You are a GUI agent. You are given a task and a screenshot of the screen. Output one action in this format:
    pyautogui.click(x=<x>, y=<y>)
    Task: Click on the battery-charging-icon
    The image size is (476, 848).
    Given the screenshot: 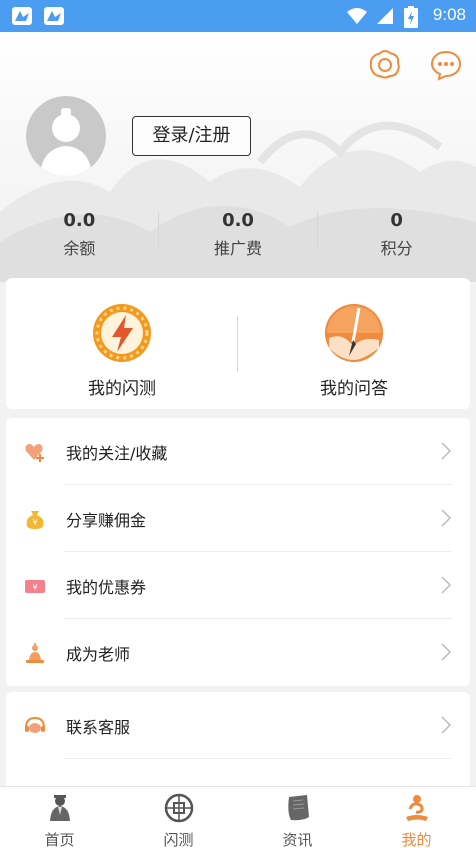 What is the action you would take?
    pyautogui.click(x=411, y=17)
    